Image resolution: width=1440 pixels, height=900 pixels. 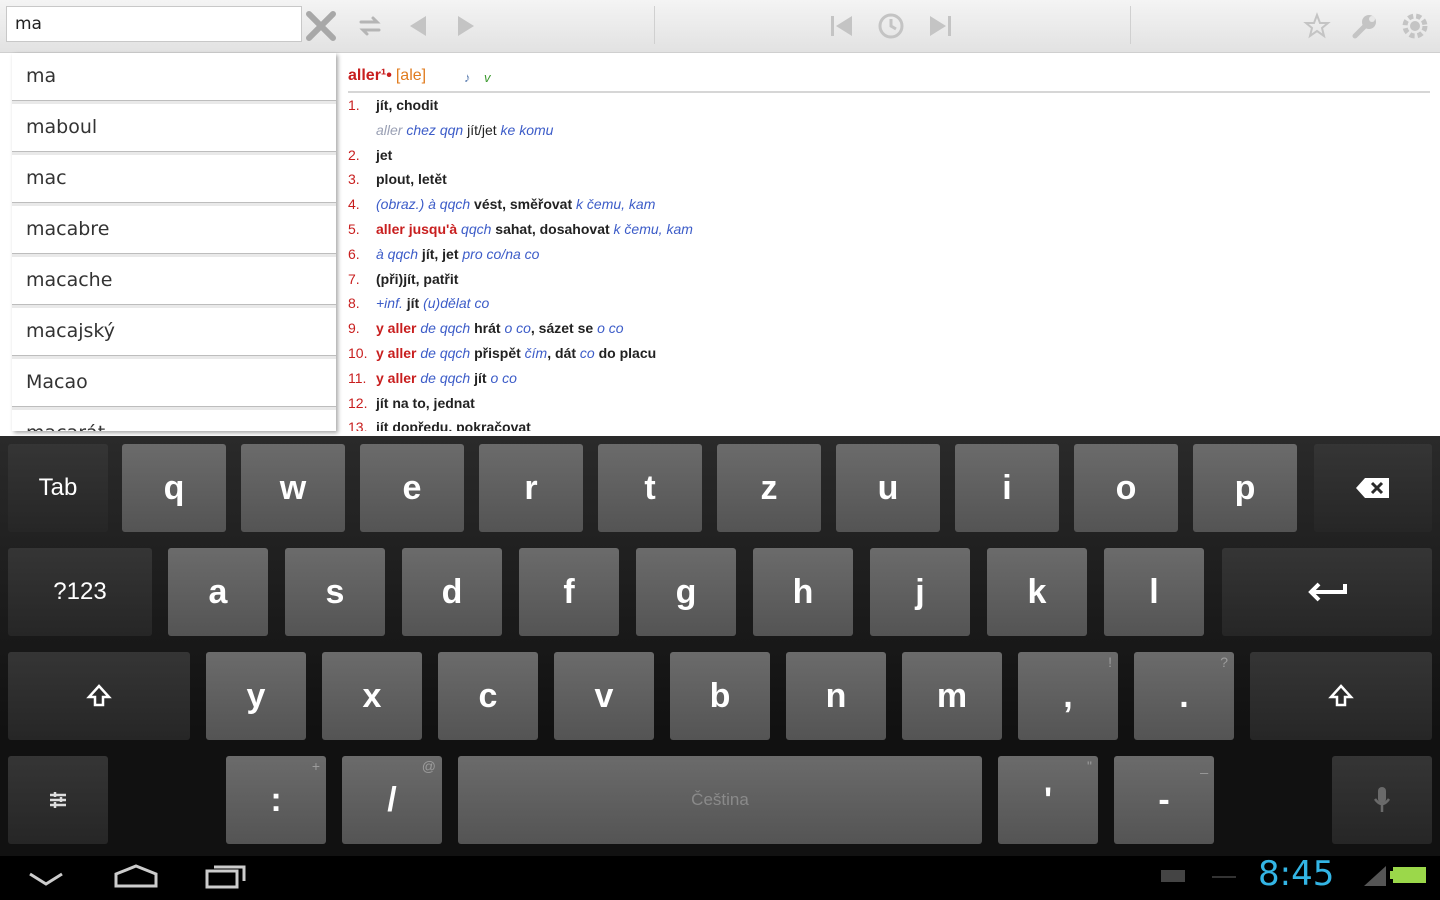 I want to click on sense-text: de qqch, so click(x=443, y=328).